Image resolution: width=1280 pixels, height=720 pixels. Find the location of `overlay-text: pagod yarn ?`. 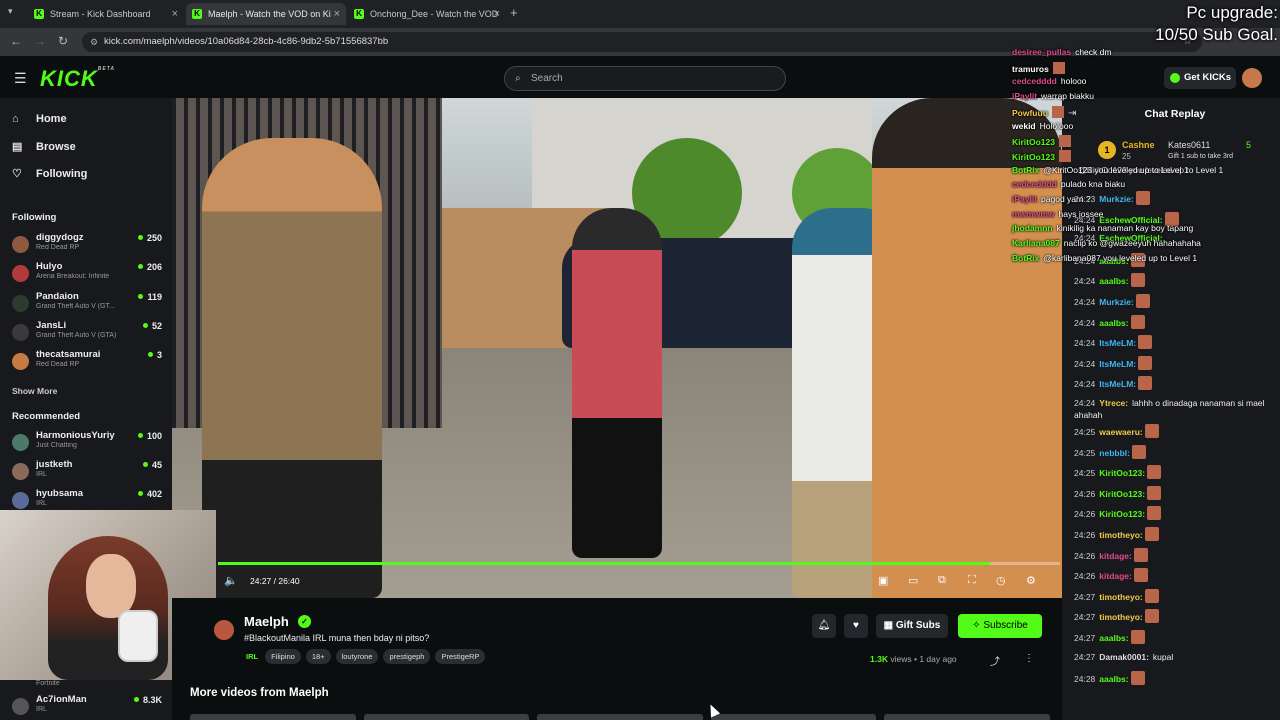

overlay-text: pagod yarn ? is located at coordinates (1066, 199).